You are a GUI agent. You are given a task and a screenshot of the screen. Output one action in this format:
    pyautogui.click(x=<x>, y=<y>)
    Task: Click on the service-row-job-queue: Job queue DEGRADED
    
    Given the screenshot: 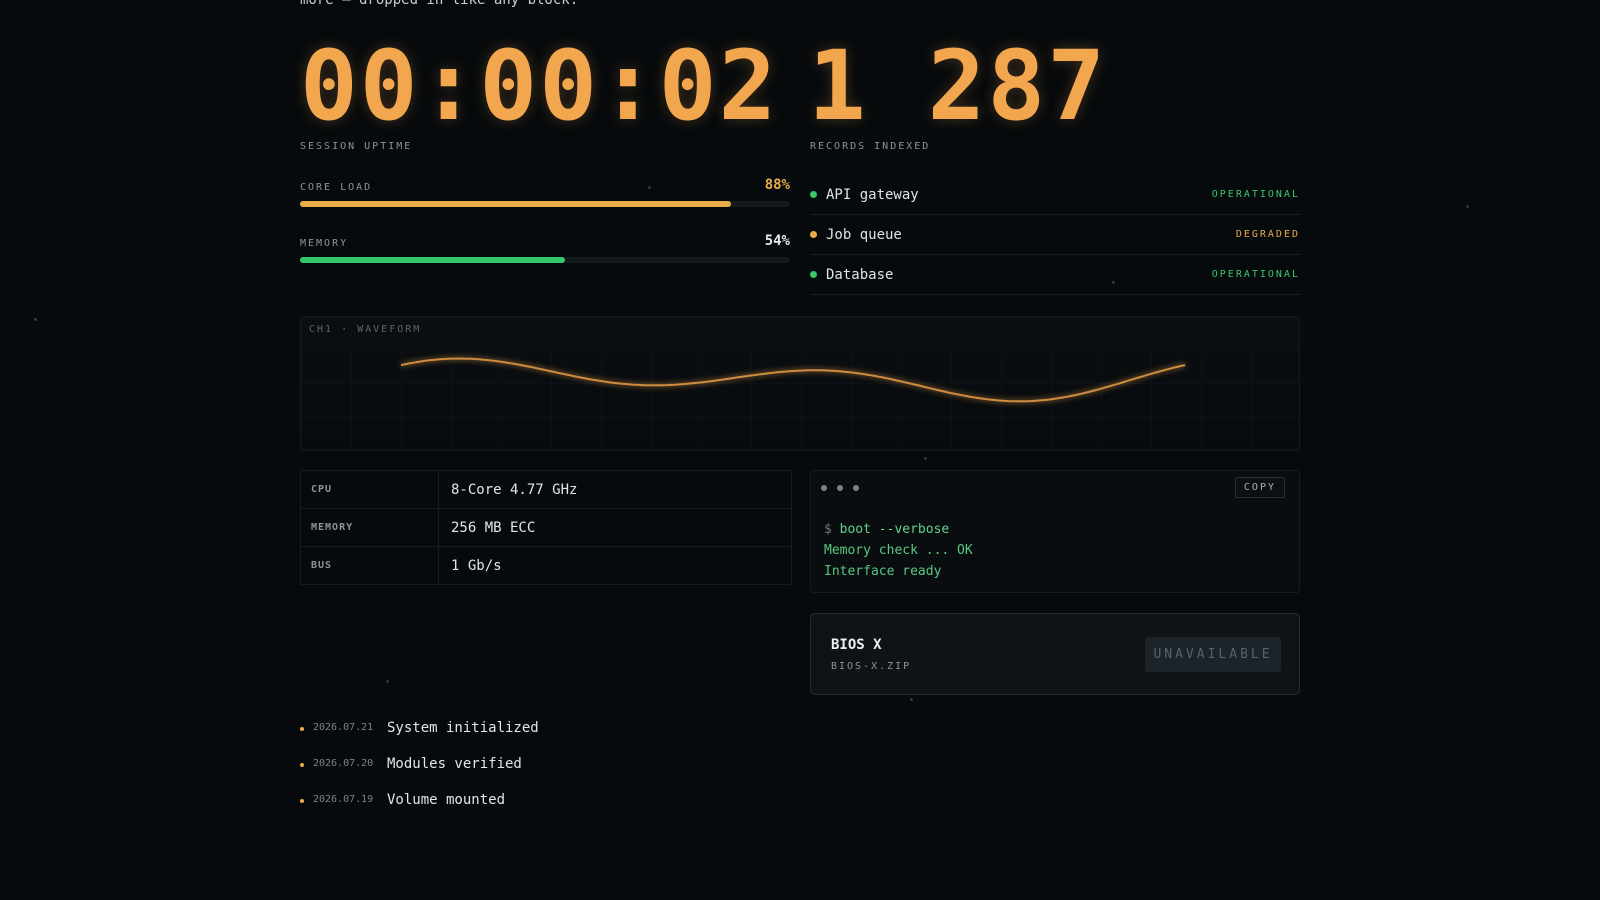 What is the action you would take?
    pyautogui.click(x=1055, y=235)
    